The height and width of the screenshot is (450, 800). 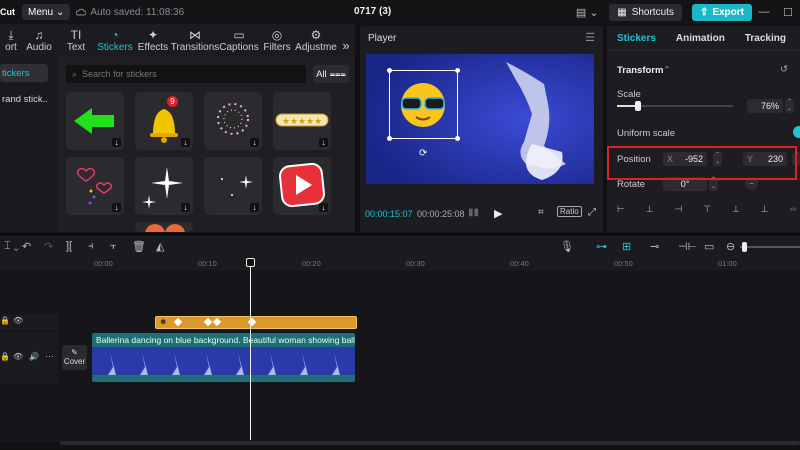 What do you see at coordinates (302, 121) in the screenshot?
I see `sticker-five-stars: ★★★★★ ↓` at bounding box center [302, 121].